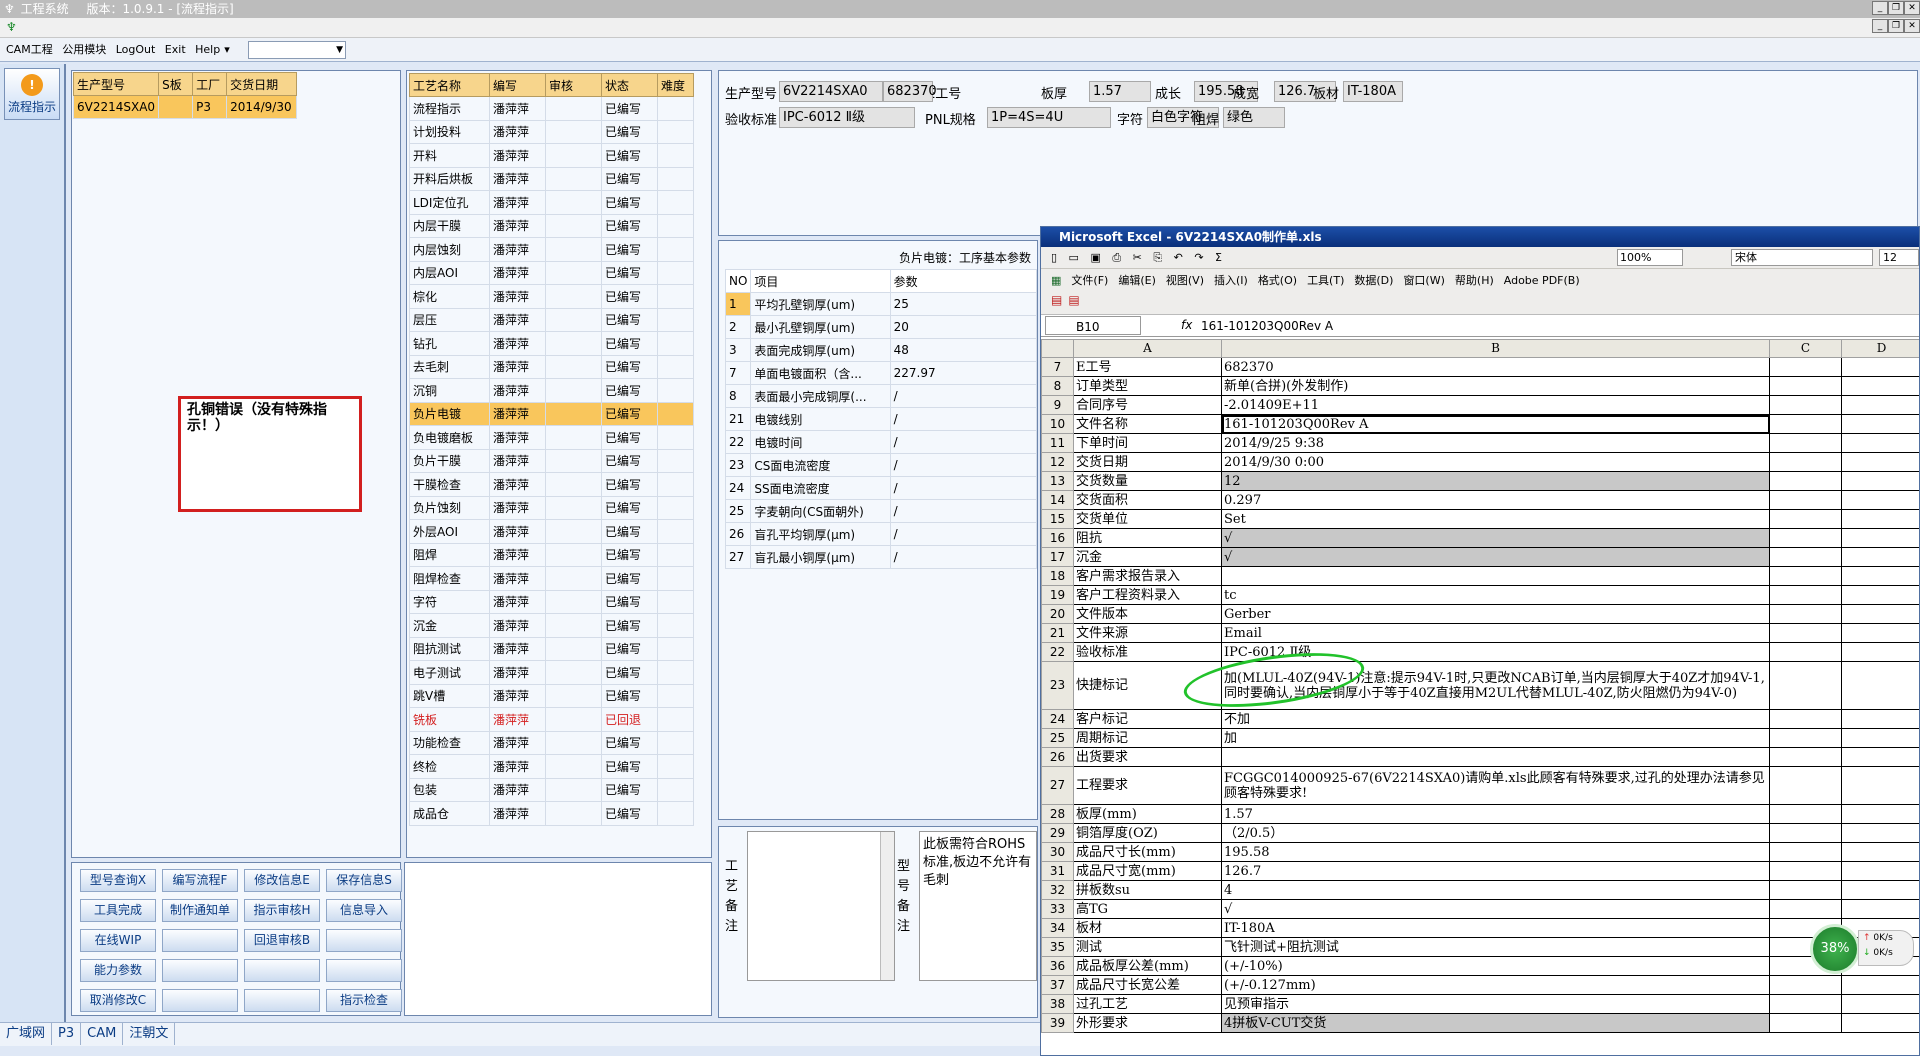  Describe the element at coordinates (1147, 814) in the screenshot. I see `cell-a: 板厚(mm)` at that location.